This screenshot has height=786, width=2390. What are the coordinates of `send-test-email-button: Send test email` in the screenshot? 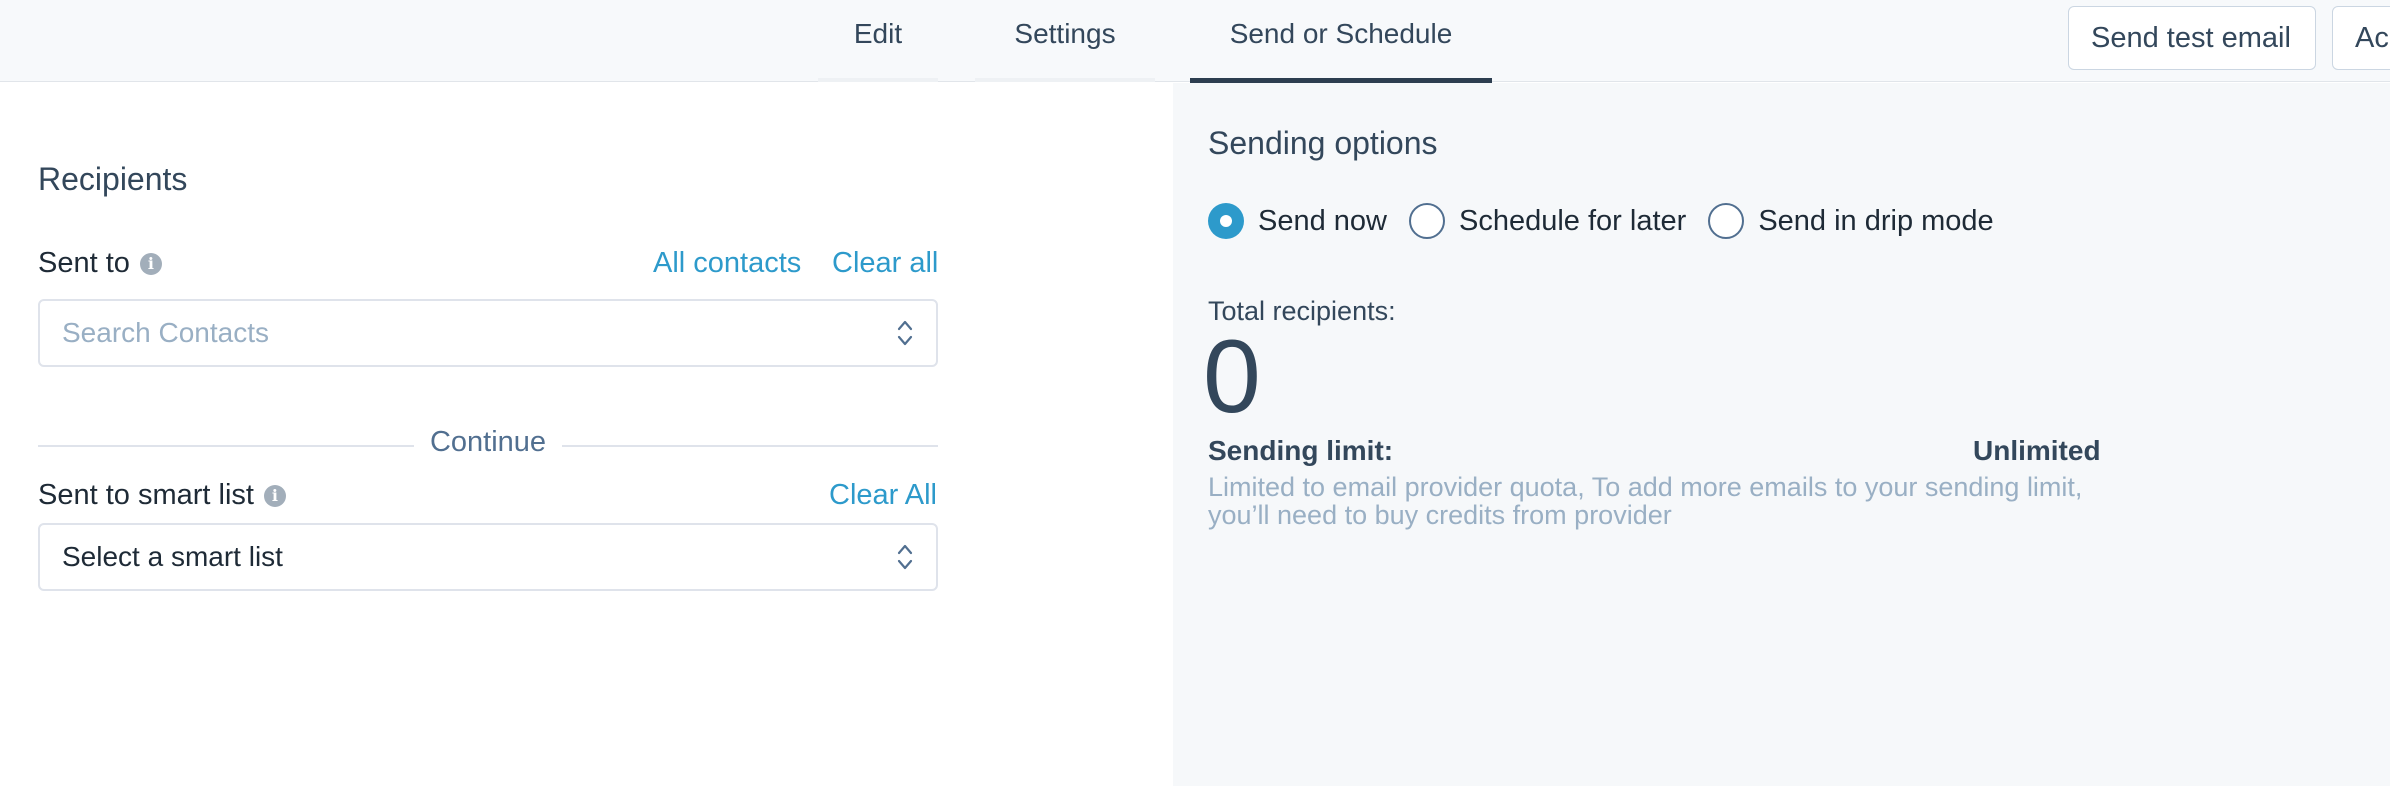 It's located at (2192, 38).